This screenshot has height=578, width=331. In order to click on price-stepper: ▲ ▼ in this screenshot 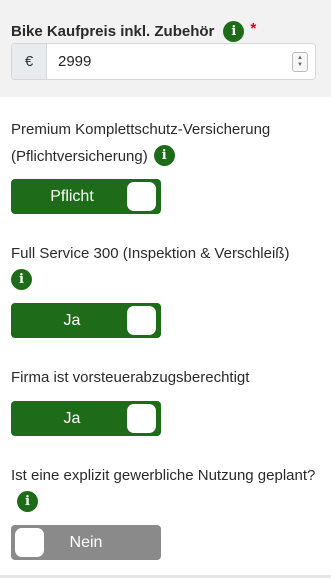, I will do `click(300, 61)`.